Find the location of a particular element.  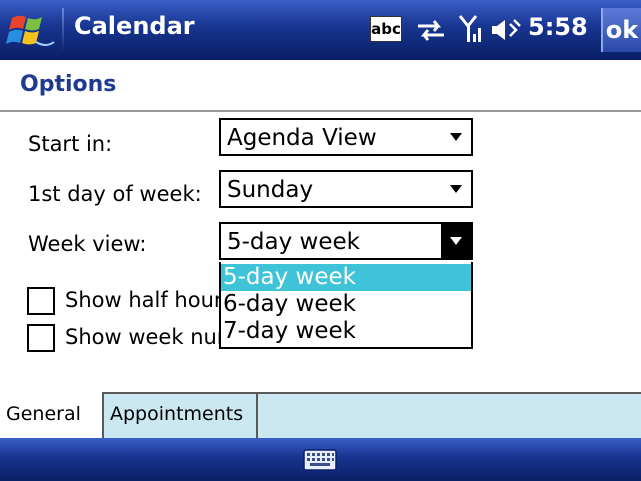

start-in-label: Start in: is located at coordinates (70, 144).